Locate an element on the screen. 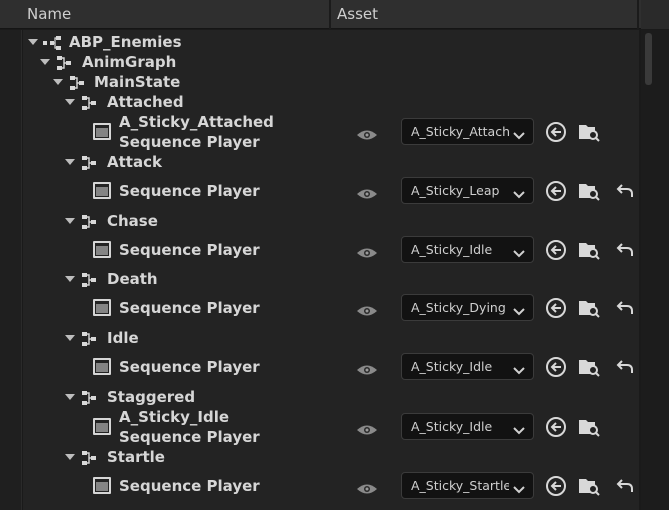 This screenshot has height=510, width=669. state-label-chase: Chase is located at coordinates (132, 221).